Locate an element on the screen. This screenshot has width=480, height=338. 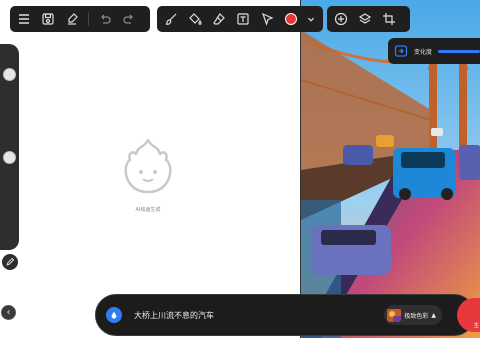
eraser-icon is located at coordinates (219, 19).